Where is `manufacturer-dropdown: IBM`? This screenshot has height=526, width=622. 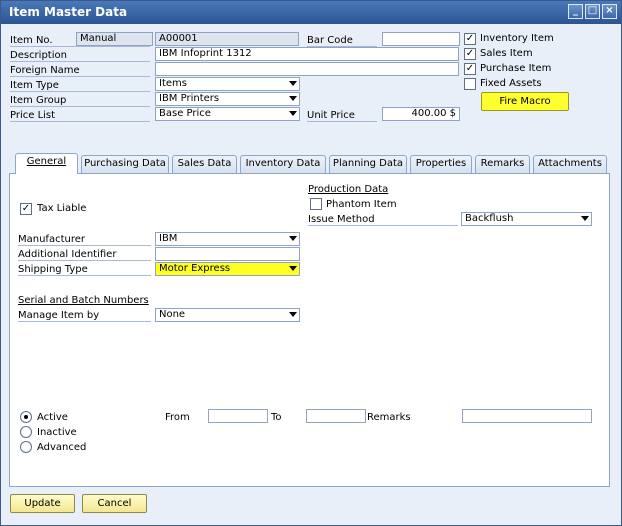
manufacturer-dropdown: IBM is located at coordinates (227, 239).